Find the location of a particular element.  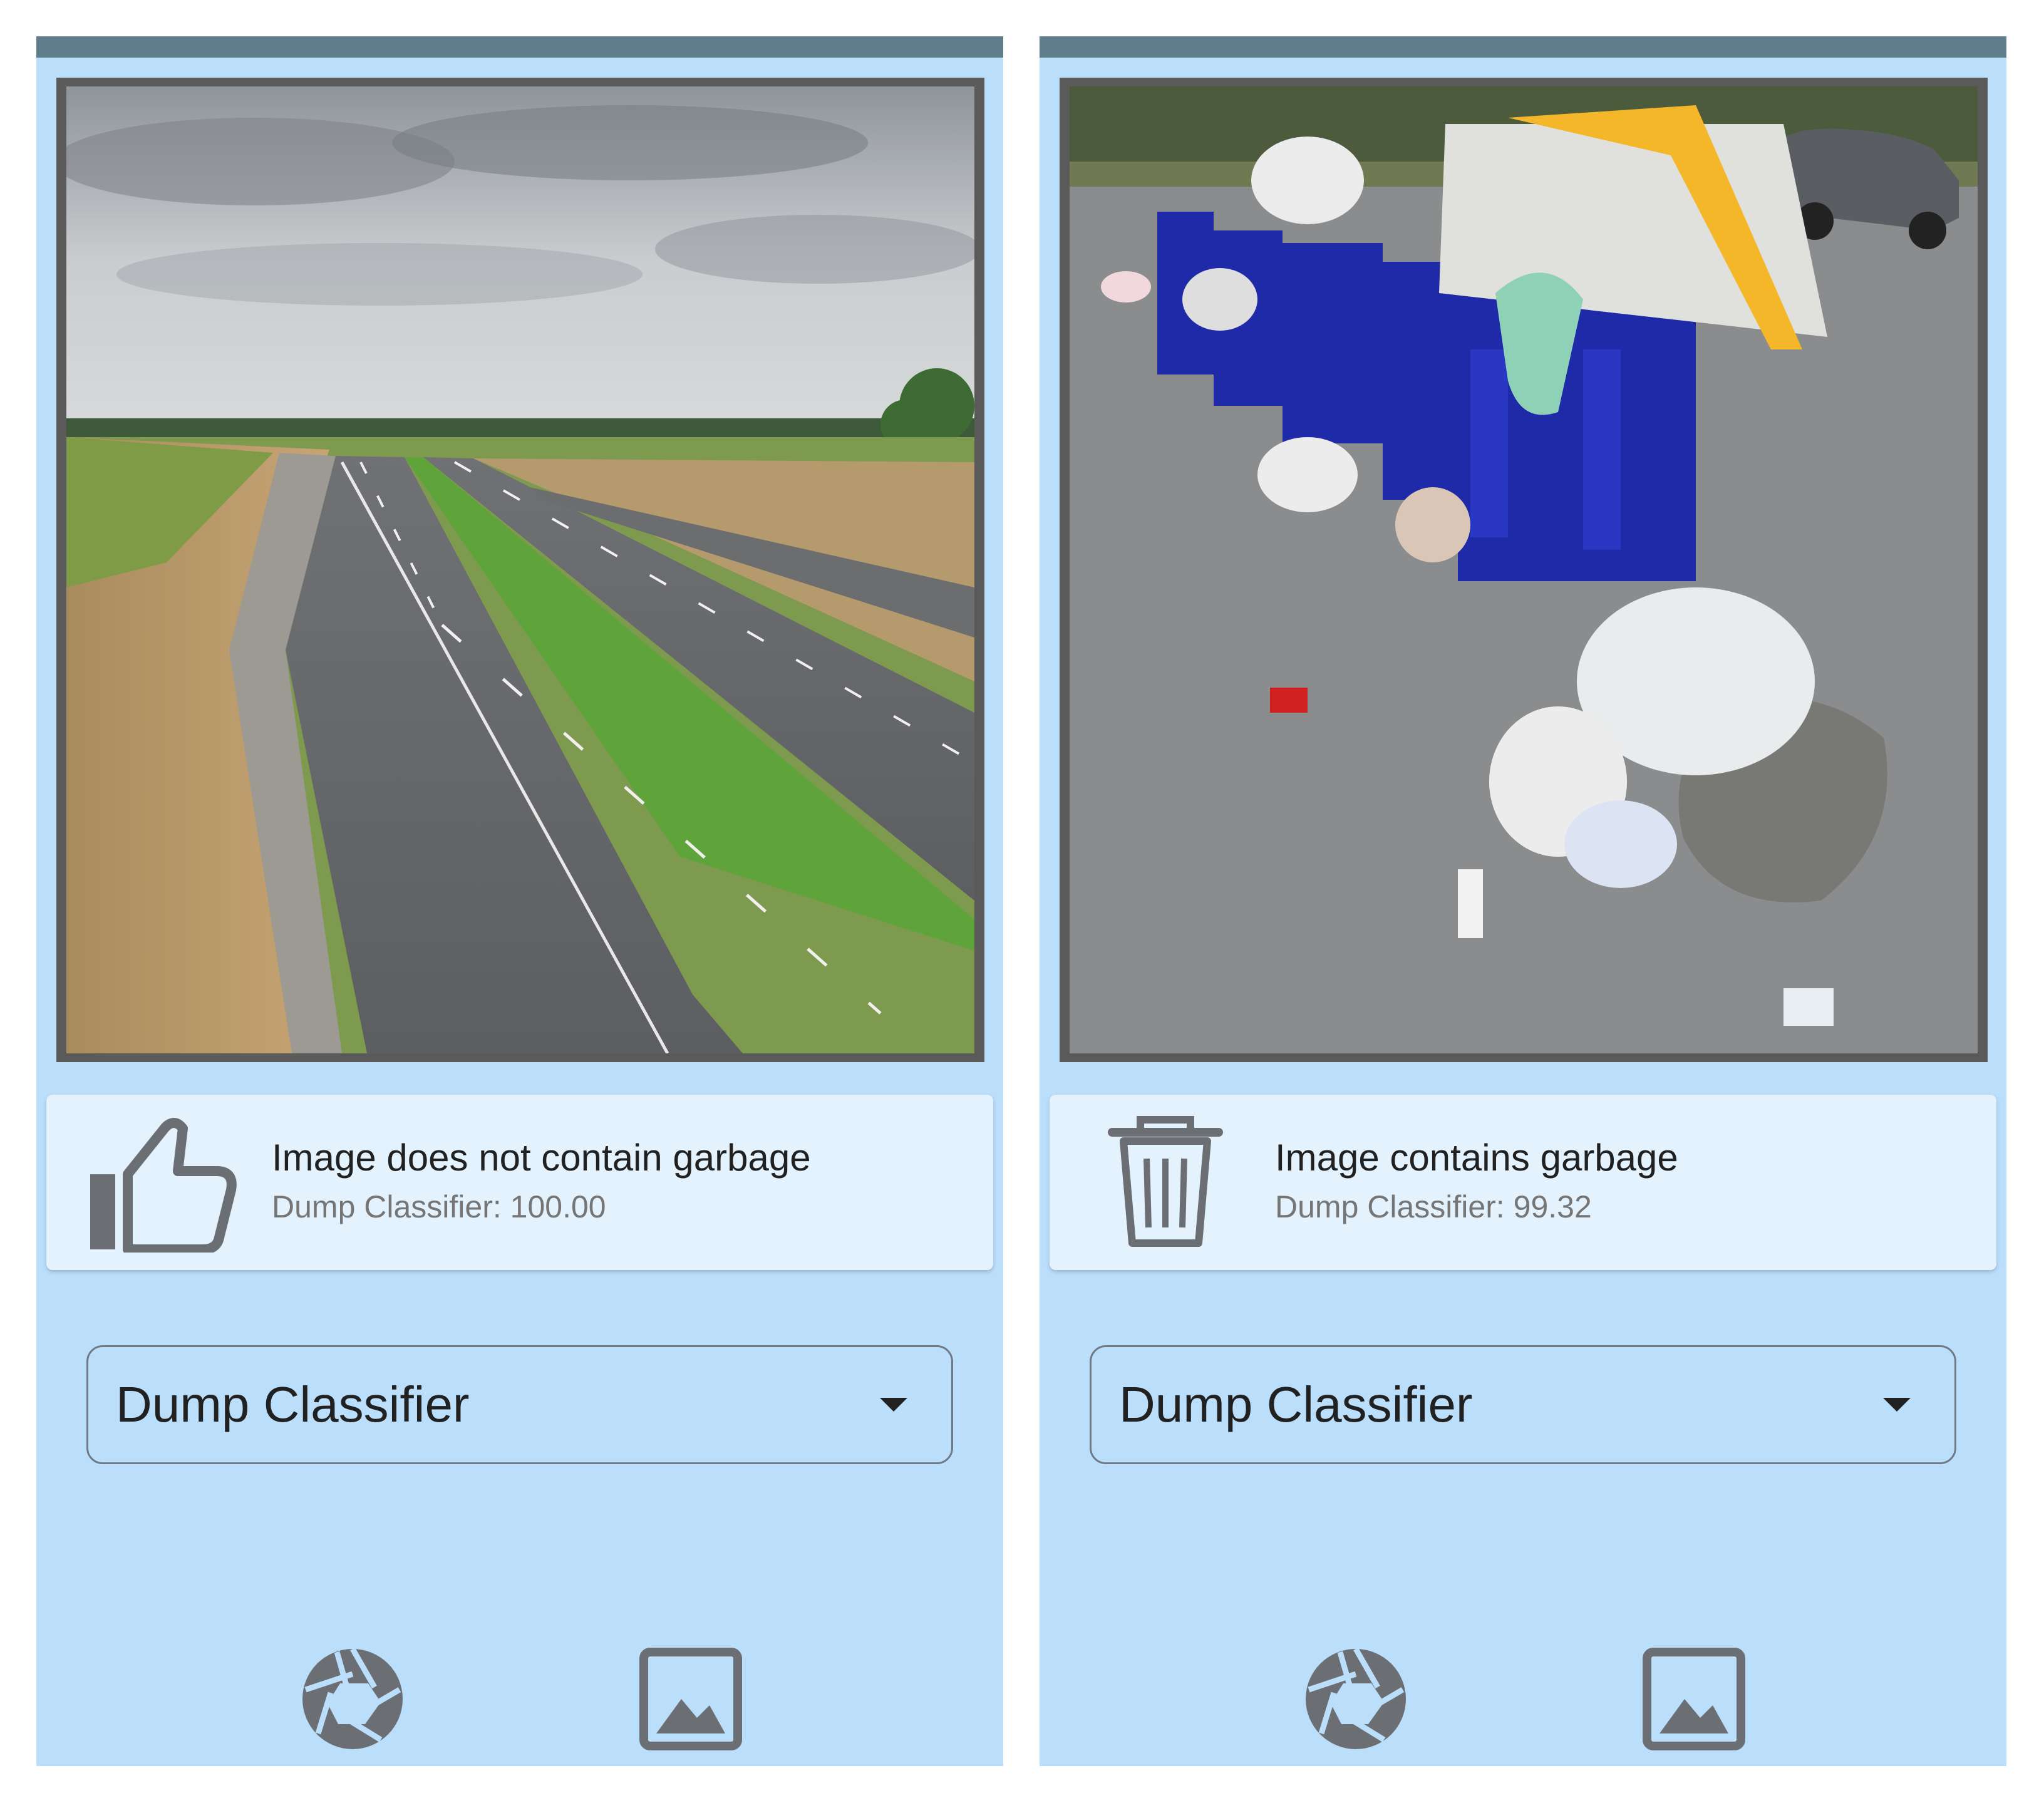

result-confidence: Dump Classifier: 100.00 is located at coordinates (439, 1206).